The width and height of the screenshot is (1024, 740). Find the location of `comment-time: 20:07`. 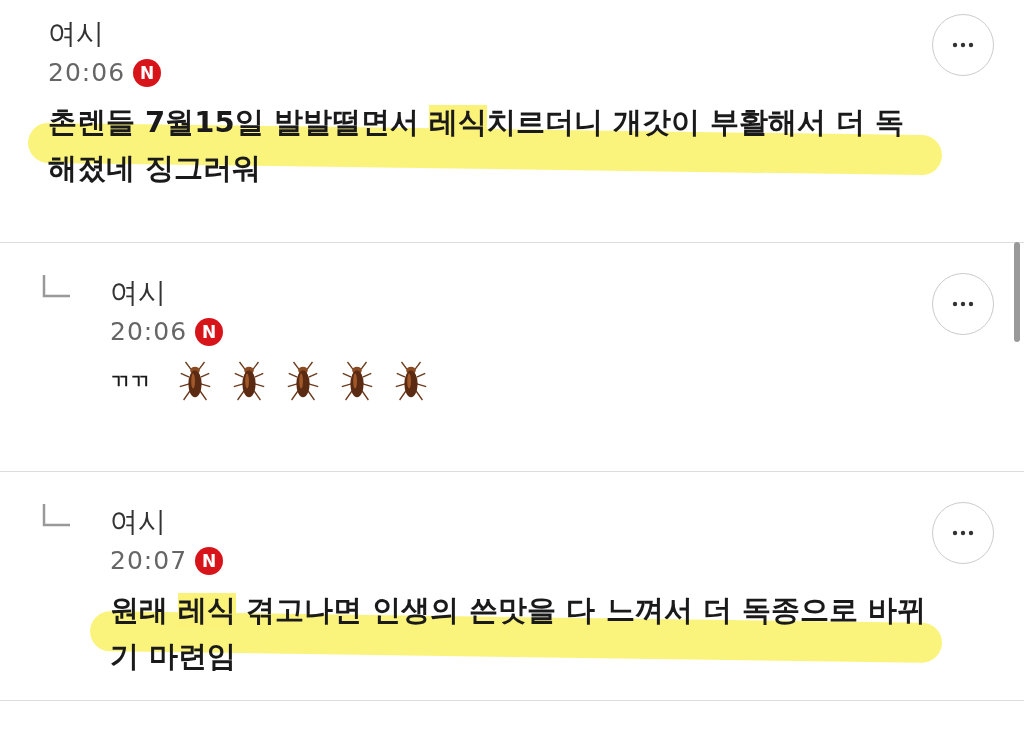

comment-time: 20:07 is located at coordinates (149, 560).